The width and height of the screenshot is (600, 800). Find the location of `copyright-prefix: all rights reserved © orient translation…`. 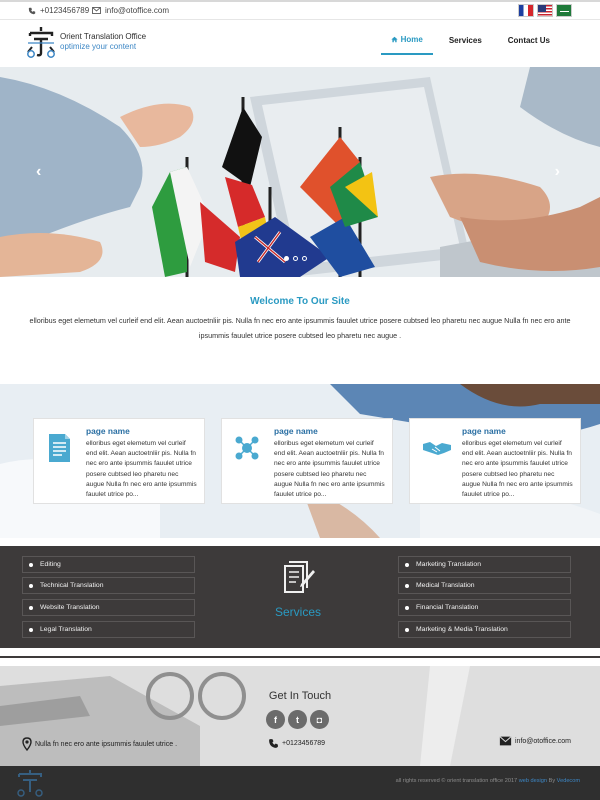

copyright-prefix: all rights reserved © orient translation… is located at coordinates (457, 781).